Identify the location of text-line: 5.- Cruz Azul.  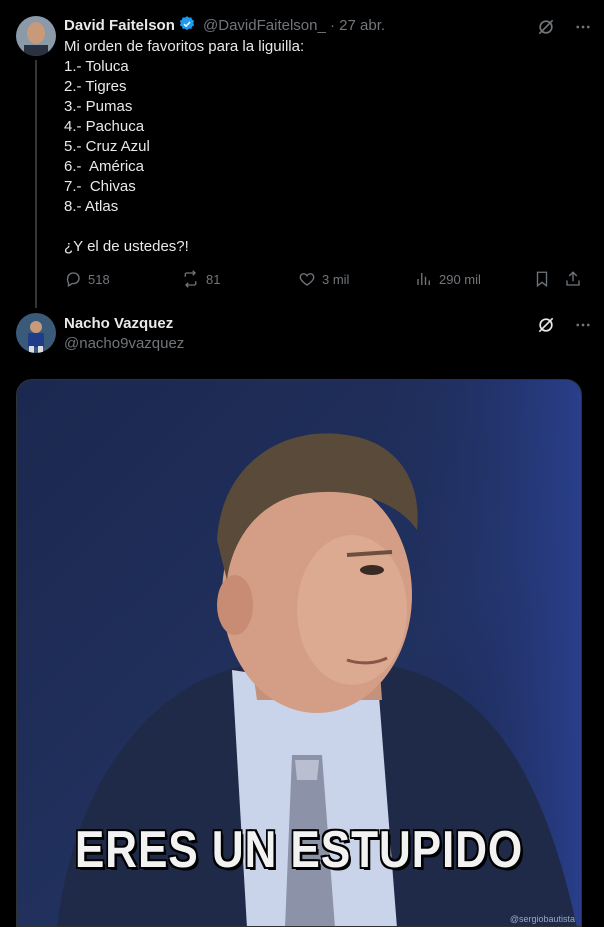
(107, 146).